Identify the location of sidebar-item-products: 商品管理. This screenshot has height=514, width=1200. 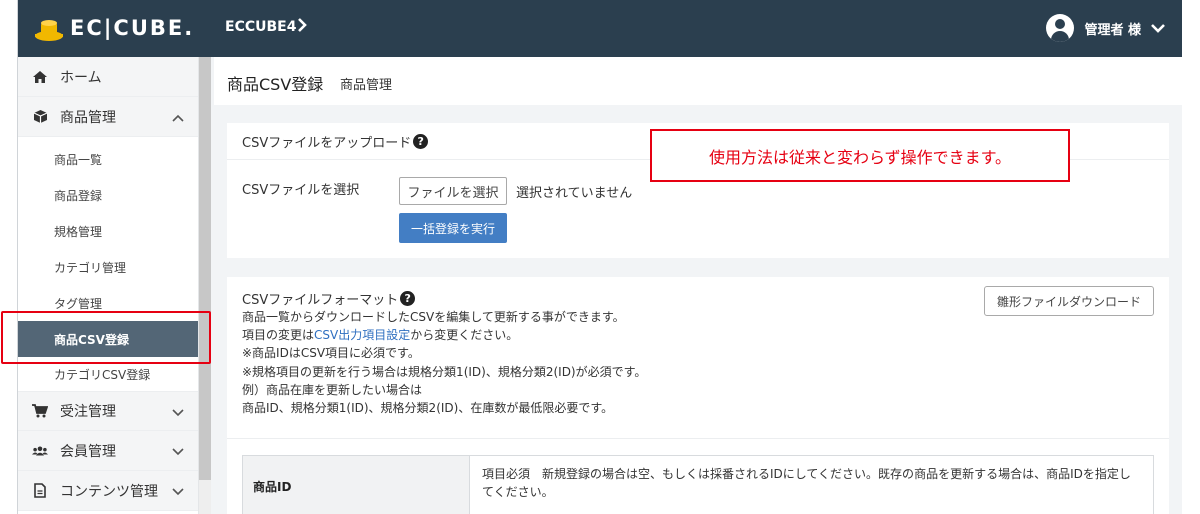
(108, 117).